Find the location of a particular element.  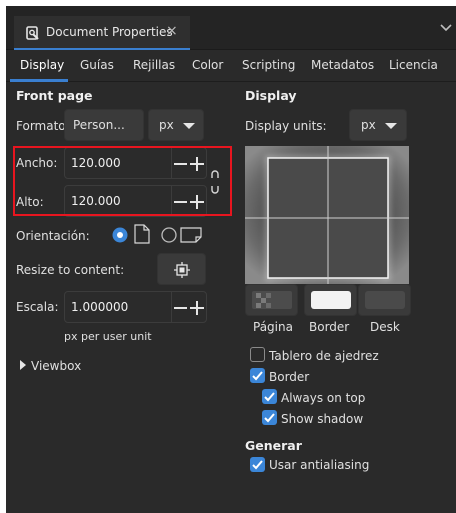

checkerboard-label: Tablero de ajedrez is located at coordinates (324, 356).